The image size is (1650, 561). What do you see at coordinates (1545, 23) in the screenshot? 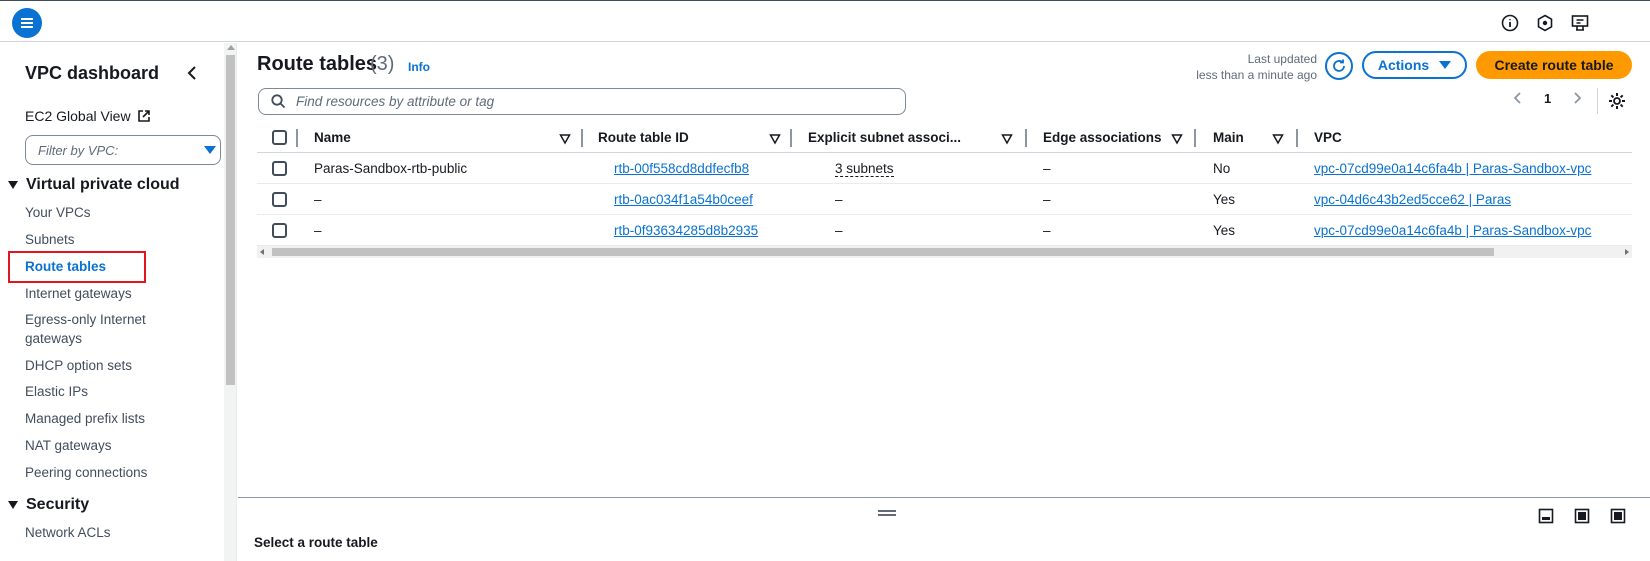
I see `notifications-icon` at bounding box center [1545, 23].